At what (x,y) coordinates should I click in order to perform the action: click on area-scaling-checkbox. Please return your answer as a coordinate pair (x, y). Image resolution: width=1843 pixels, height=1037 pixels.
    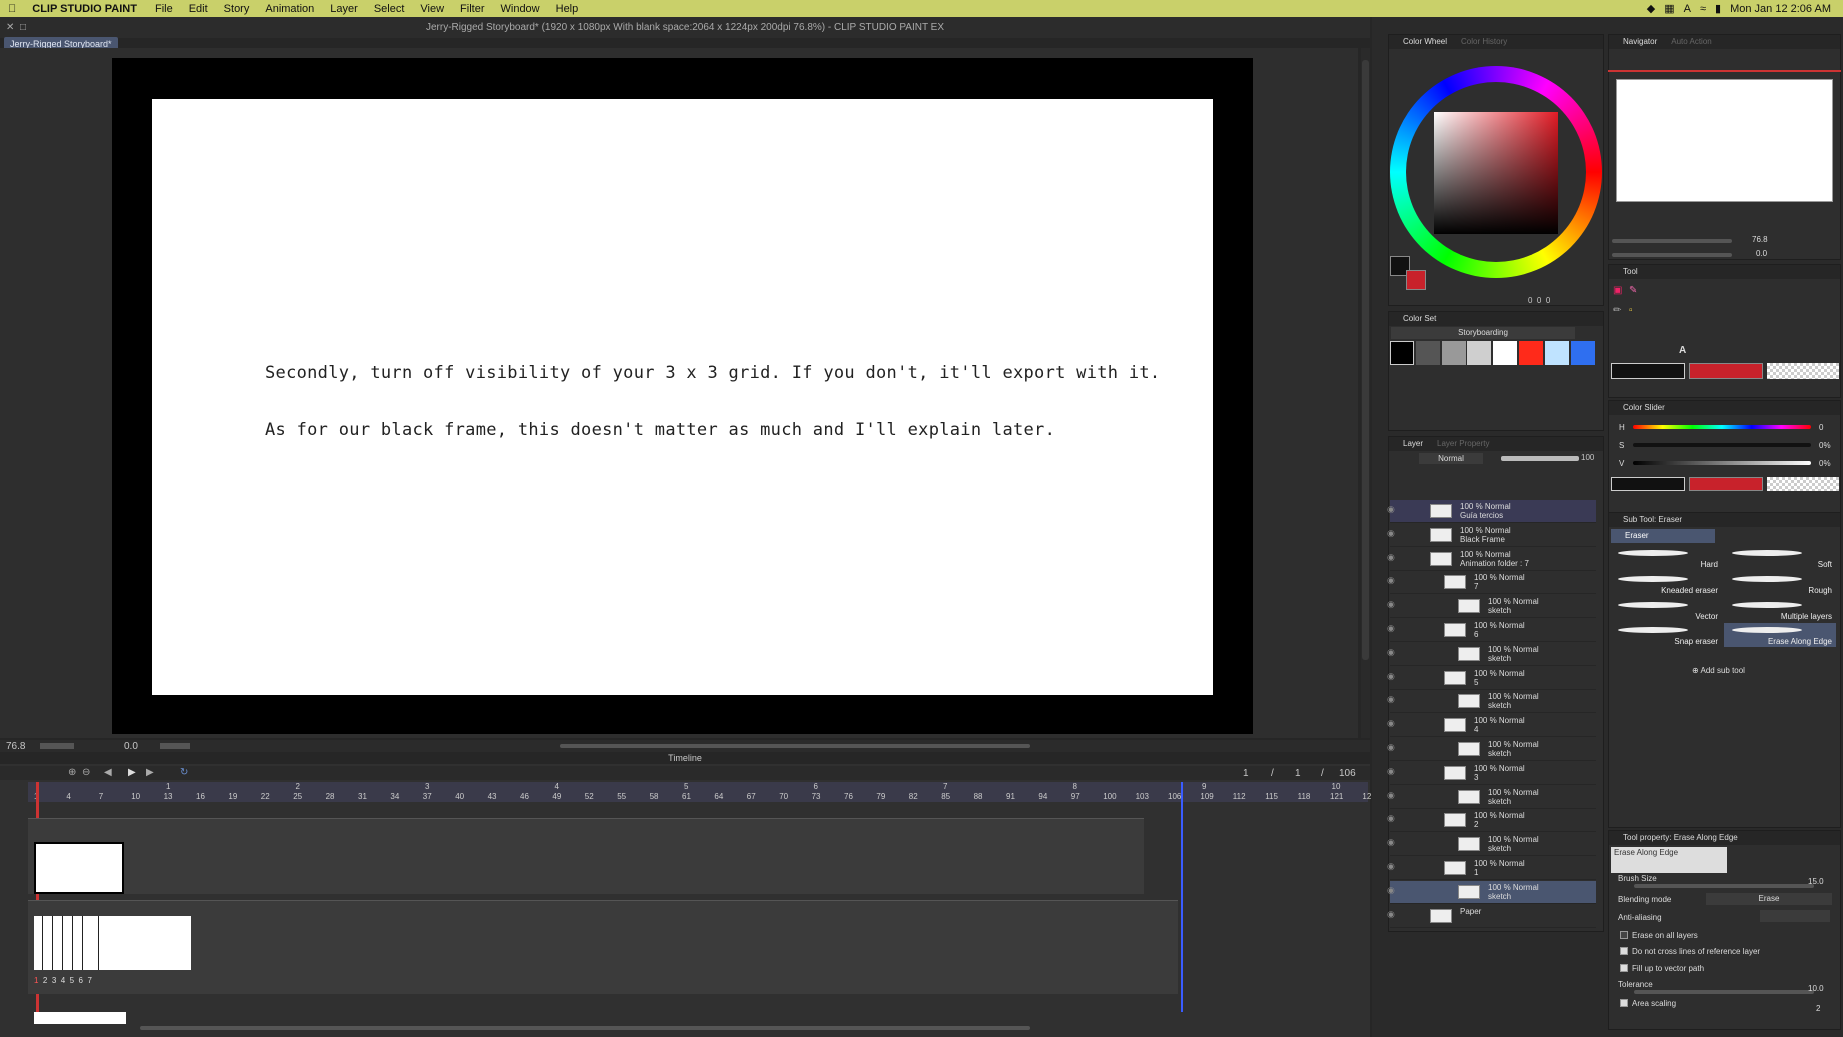
    Looking at the image, I should click on (1624, 1003).